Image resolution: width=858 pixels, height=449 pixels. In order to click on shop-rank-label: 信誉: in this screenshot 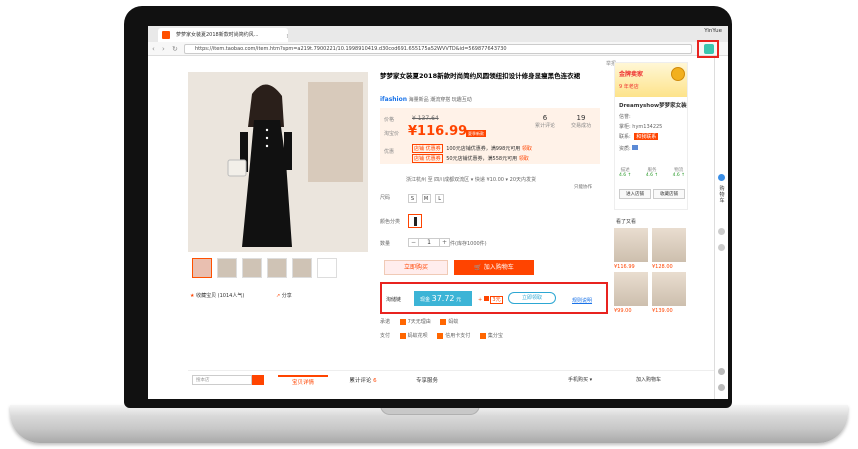, I will do `click(625, 117)`.